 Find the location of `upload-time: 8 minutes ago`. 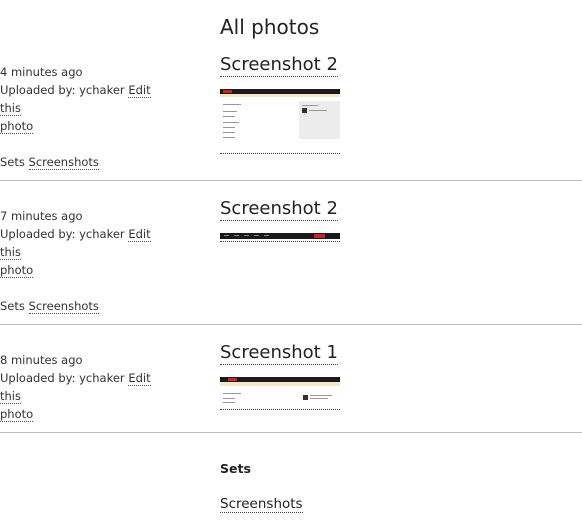

upload-time: 8 minutes ago is located at coordinates (41, 360).